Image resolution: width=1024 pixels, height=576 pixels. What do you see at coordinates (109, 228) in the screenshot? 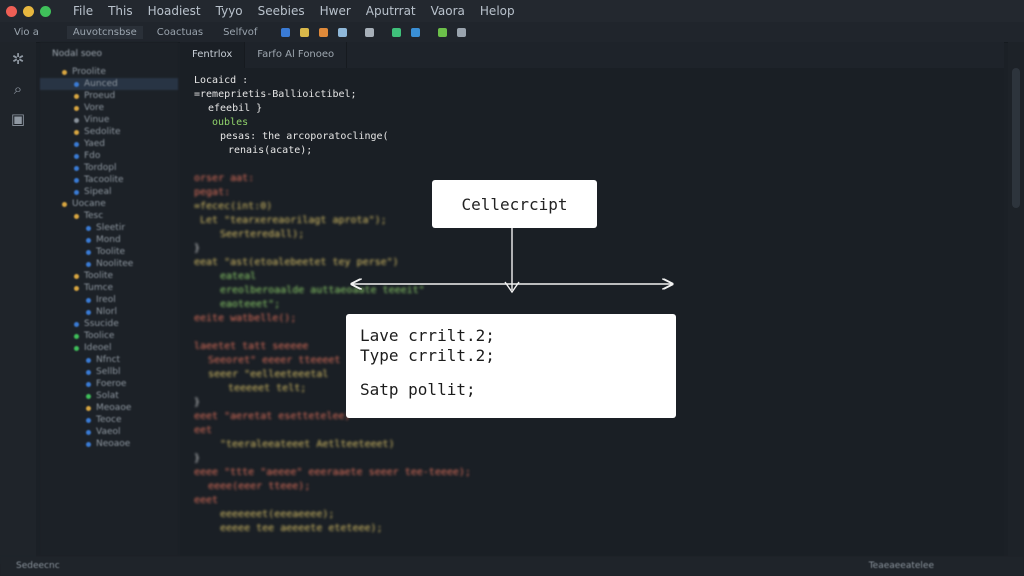
I see `tree-item: Sleetir` at bounding box center [109, 228].